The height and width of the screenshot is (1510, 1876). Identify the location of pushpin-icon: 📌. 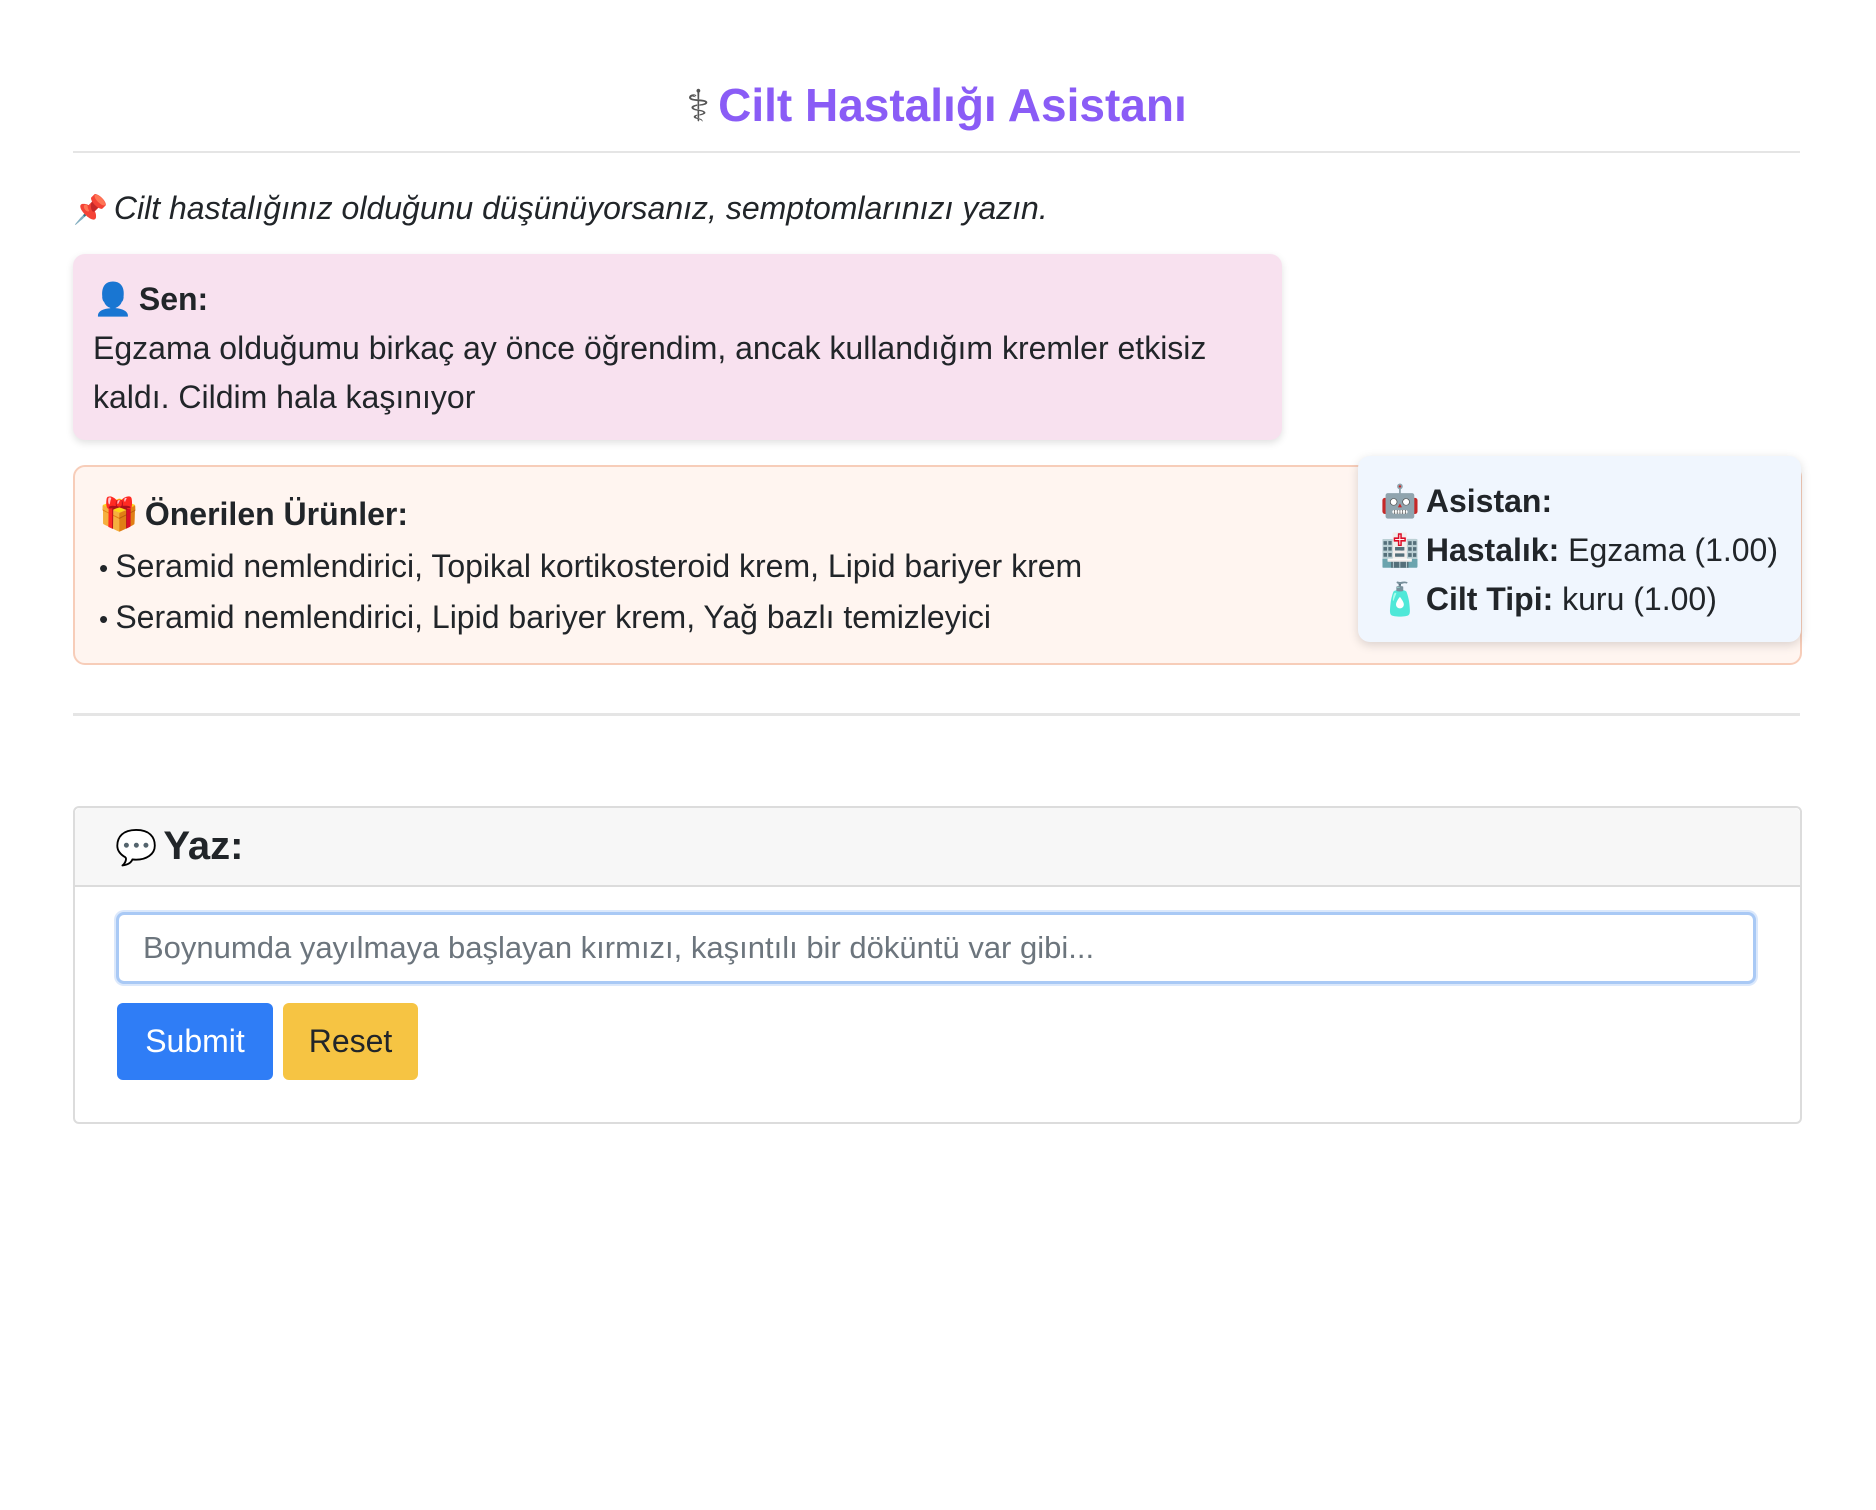
(90, 209).